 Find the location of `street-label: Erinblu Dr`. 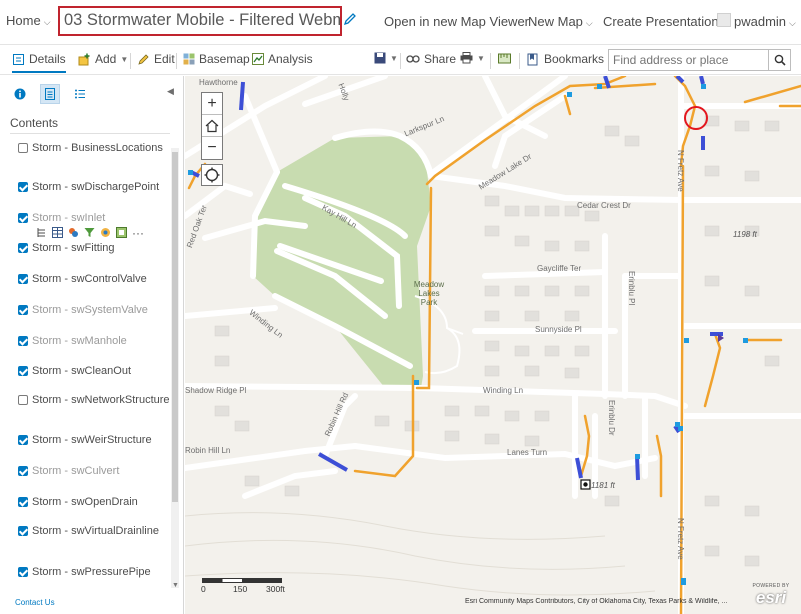

street-label: Erinblu Dr is located at coordinates (611, 418).